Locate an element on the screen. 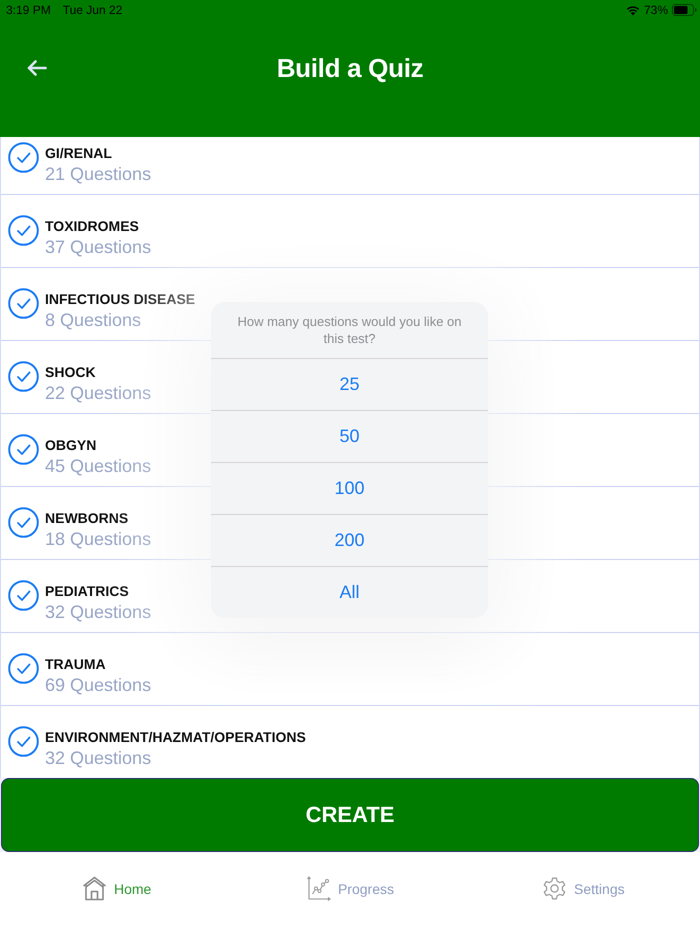 This screenshot has height=934, width=700. question-count: 21 Questions is located at coordinates (98, 174).